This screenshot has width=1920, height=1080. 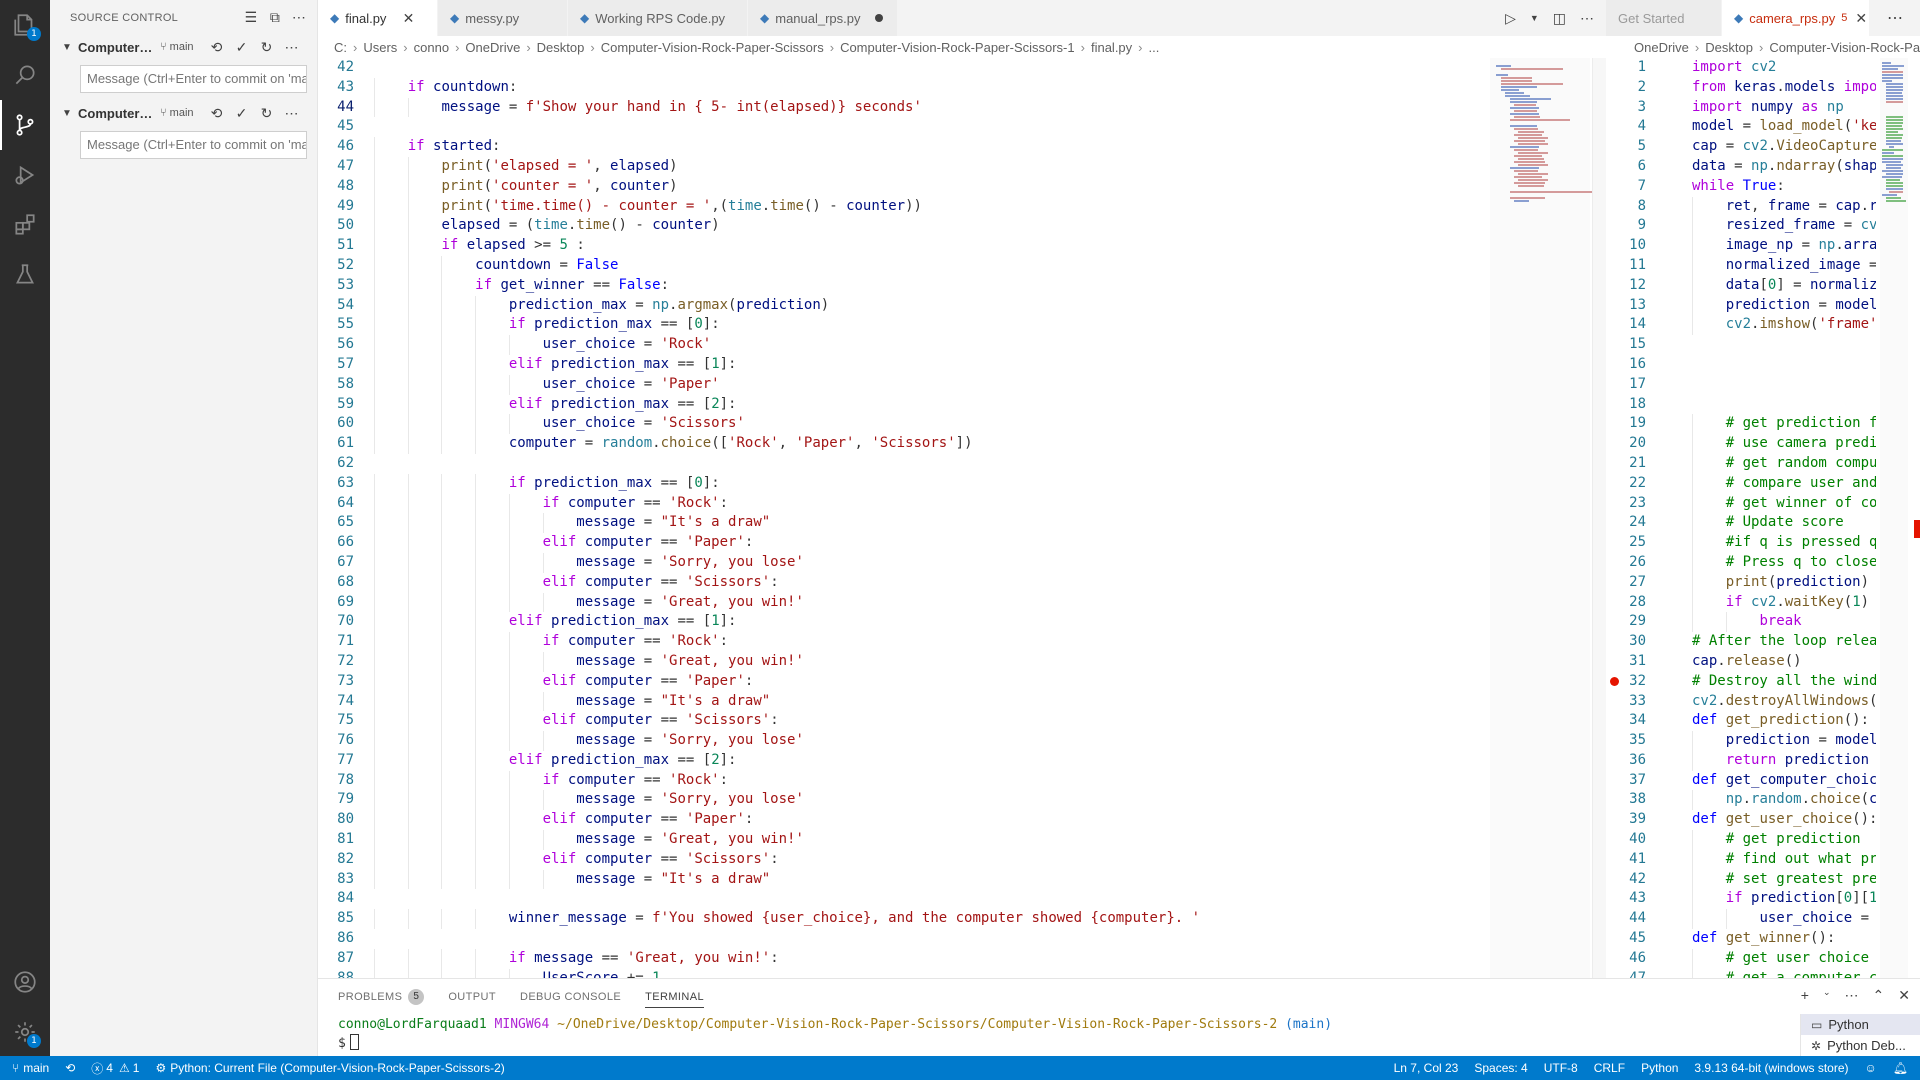 I want to click on code-line: 56 user_choice = 'Rock', so click(x=962, y=345).